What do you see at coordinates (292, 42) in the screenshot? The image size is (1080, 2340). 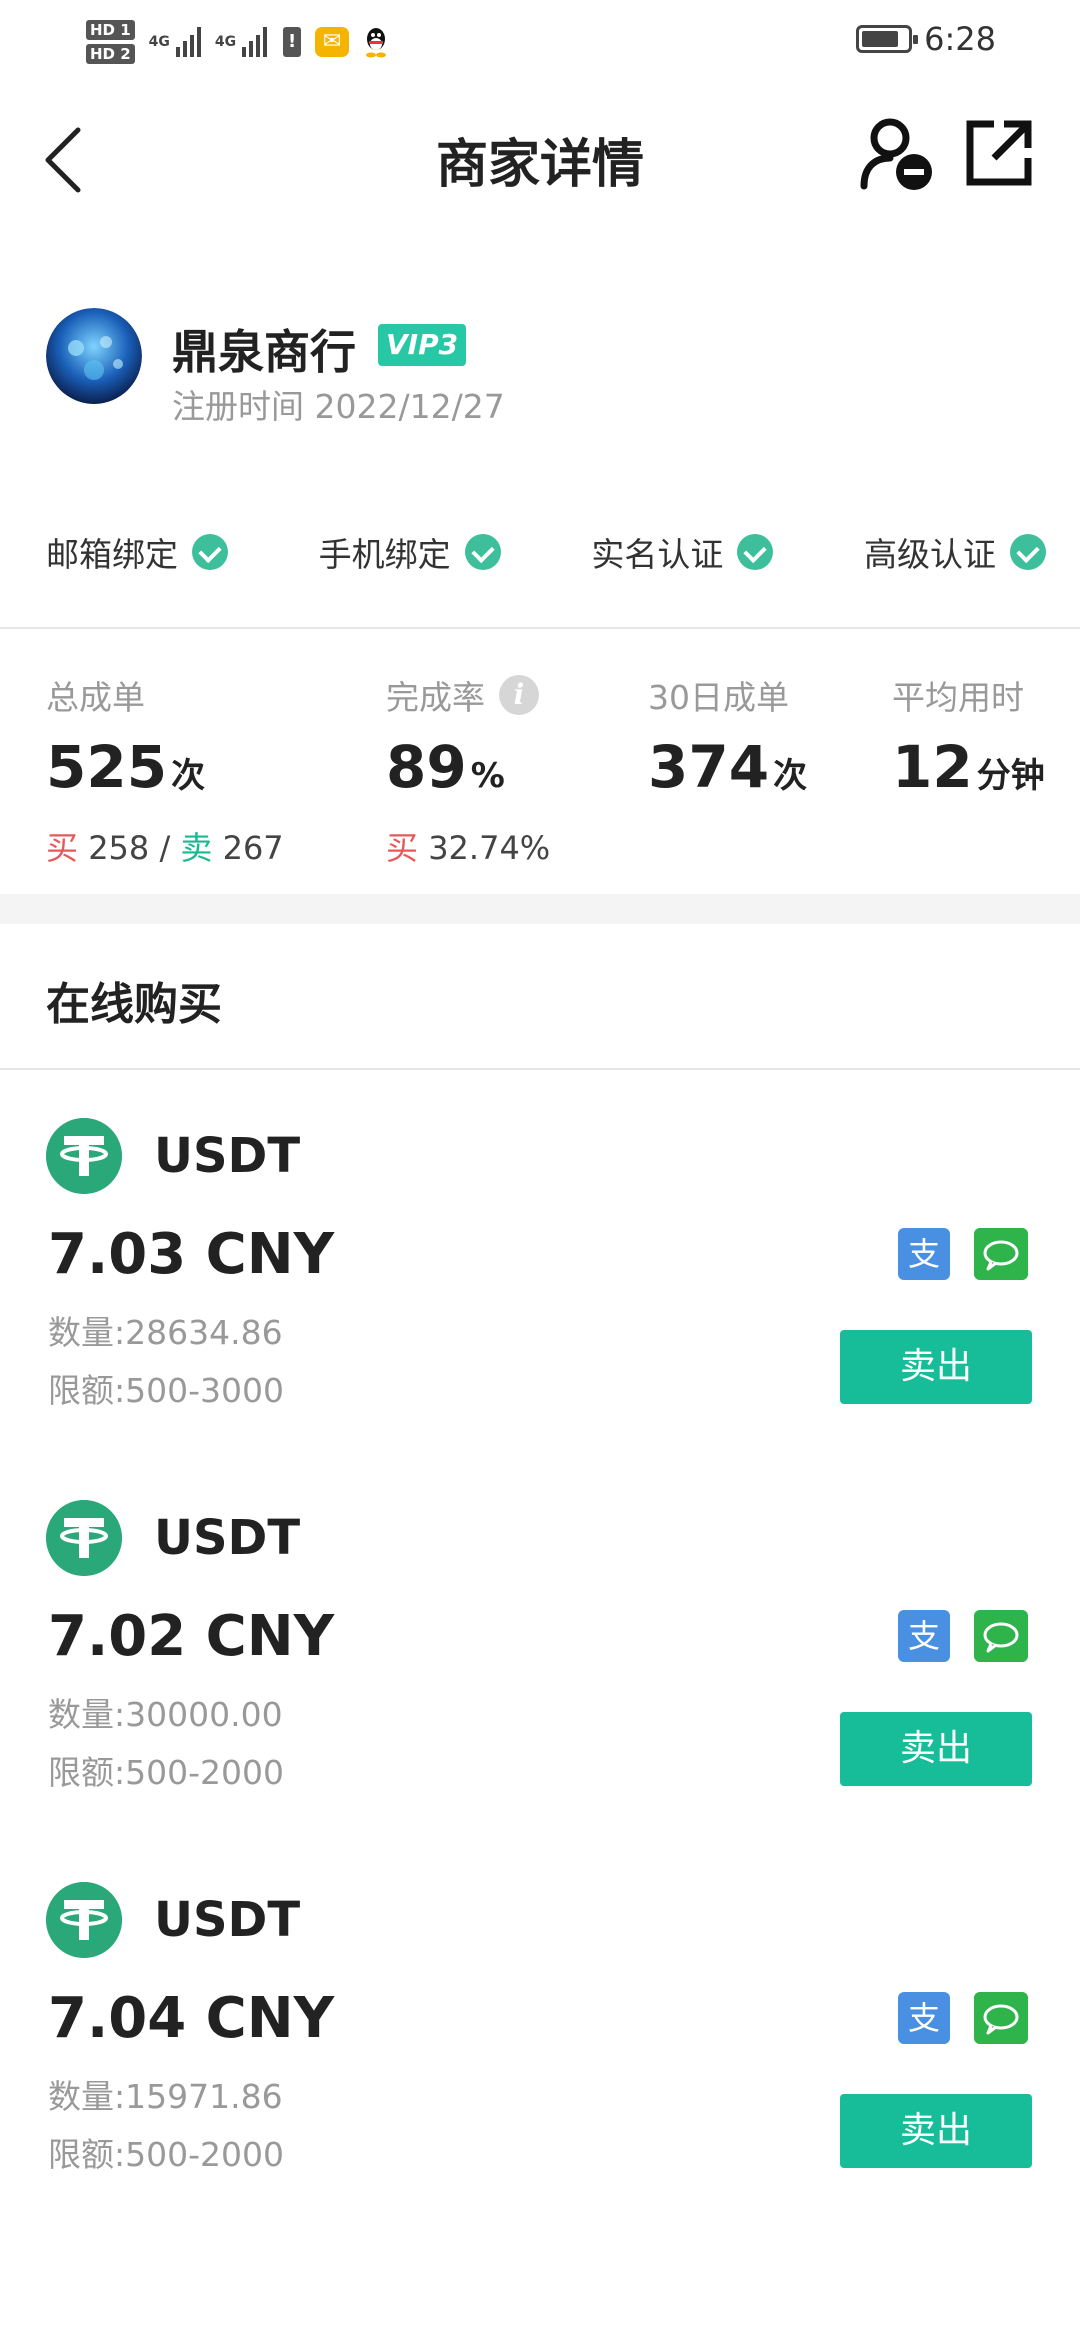 I see `alert-icon: !` at bounding box center [292, 42].